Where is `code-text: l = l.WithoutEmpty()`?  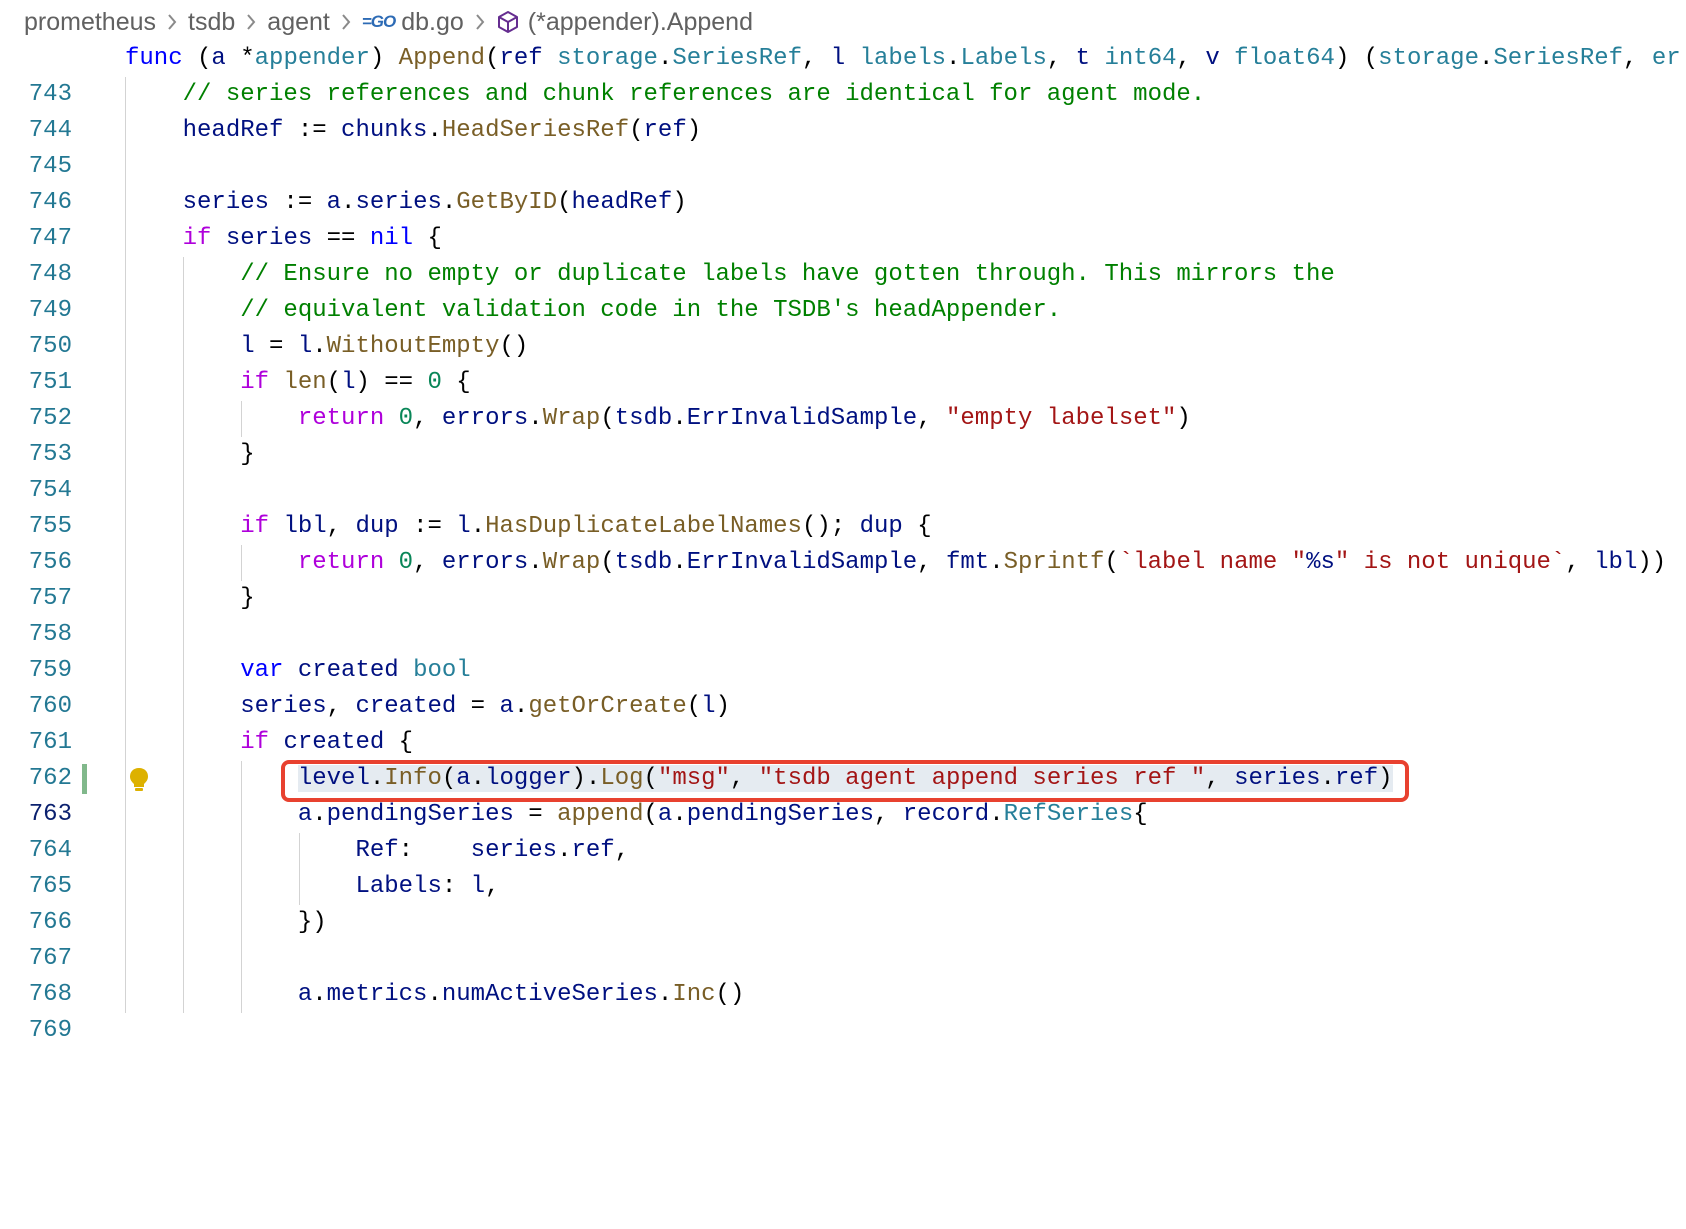
code-text: l = l.WithoutEmpty() is located at coordinates (384, 346).